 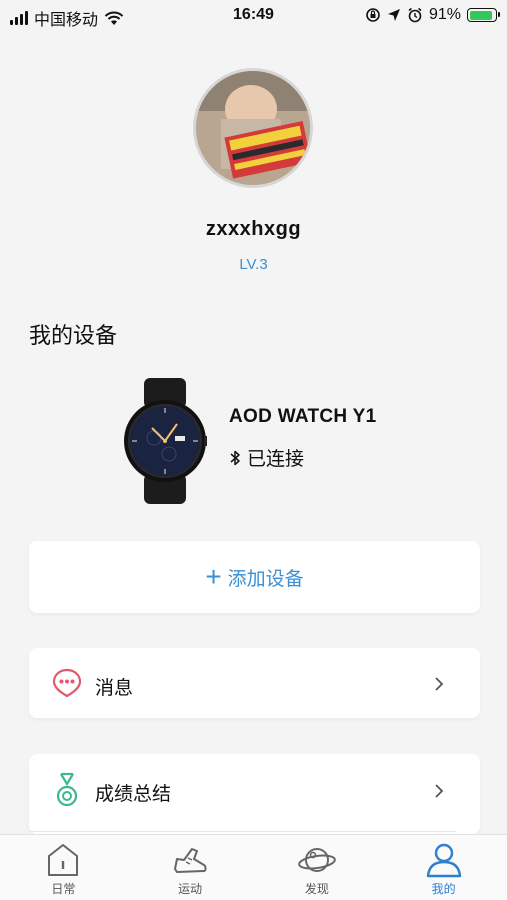 What do you see at coordinates (67, 789) in the screenshot?
I see `medal-icon` at bounding box center [67, 789].